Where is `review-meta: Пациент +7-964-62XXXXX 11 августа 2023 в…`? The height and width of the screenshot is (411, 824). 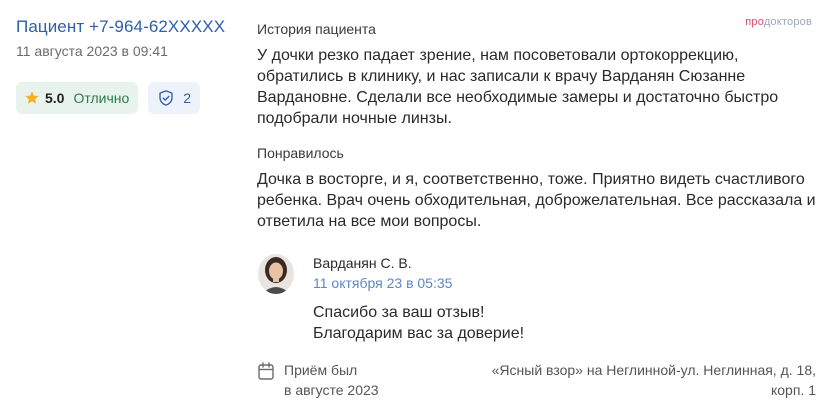 review-meta: Пациент +7-964-62XXXXX 11 августа 2023 в… is located at coordinates (128, 65).